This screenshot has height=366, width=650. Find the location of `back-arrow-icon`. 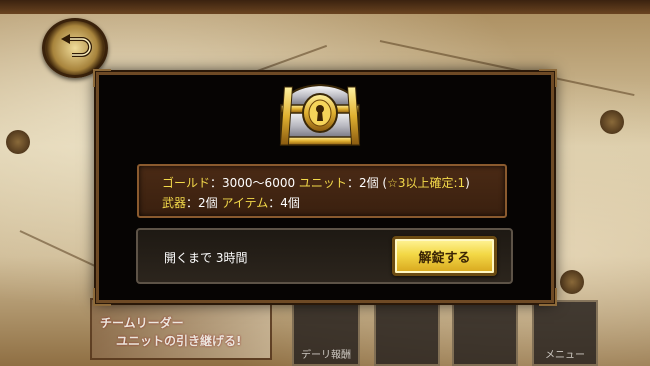

back-arrow-icon is located at coordinates (76, 45).